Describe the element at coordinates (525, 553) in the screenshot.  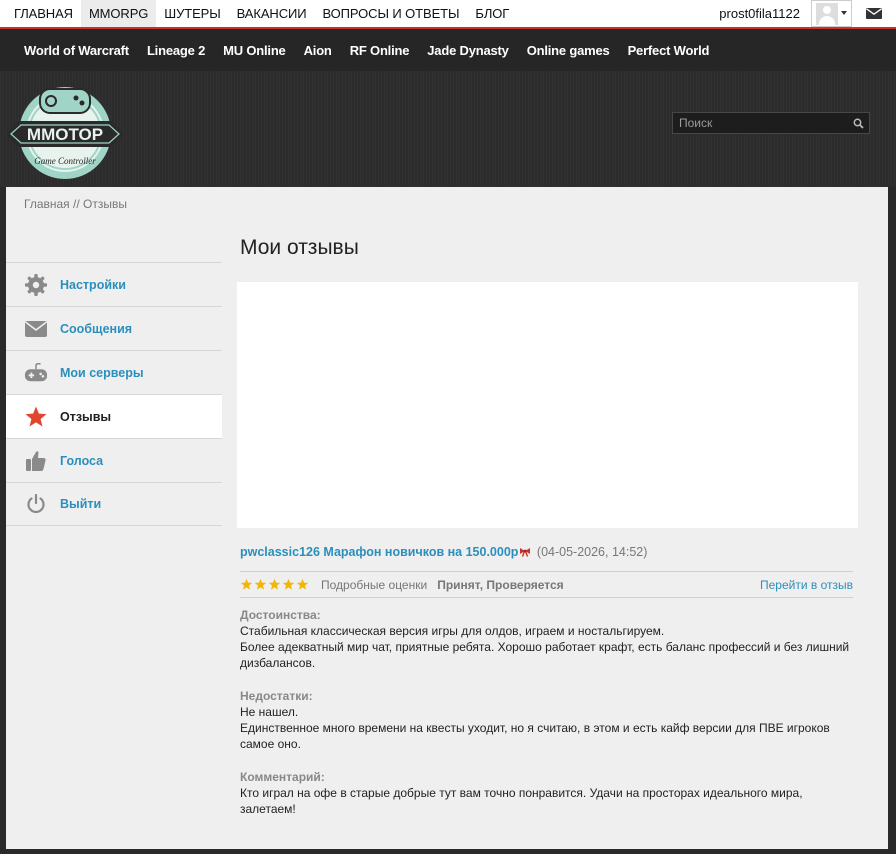
I see `bow-icon` at that location.